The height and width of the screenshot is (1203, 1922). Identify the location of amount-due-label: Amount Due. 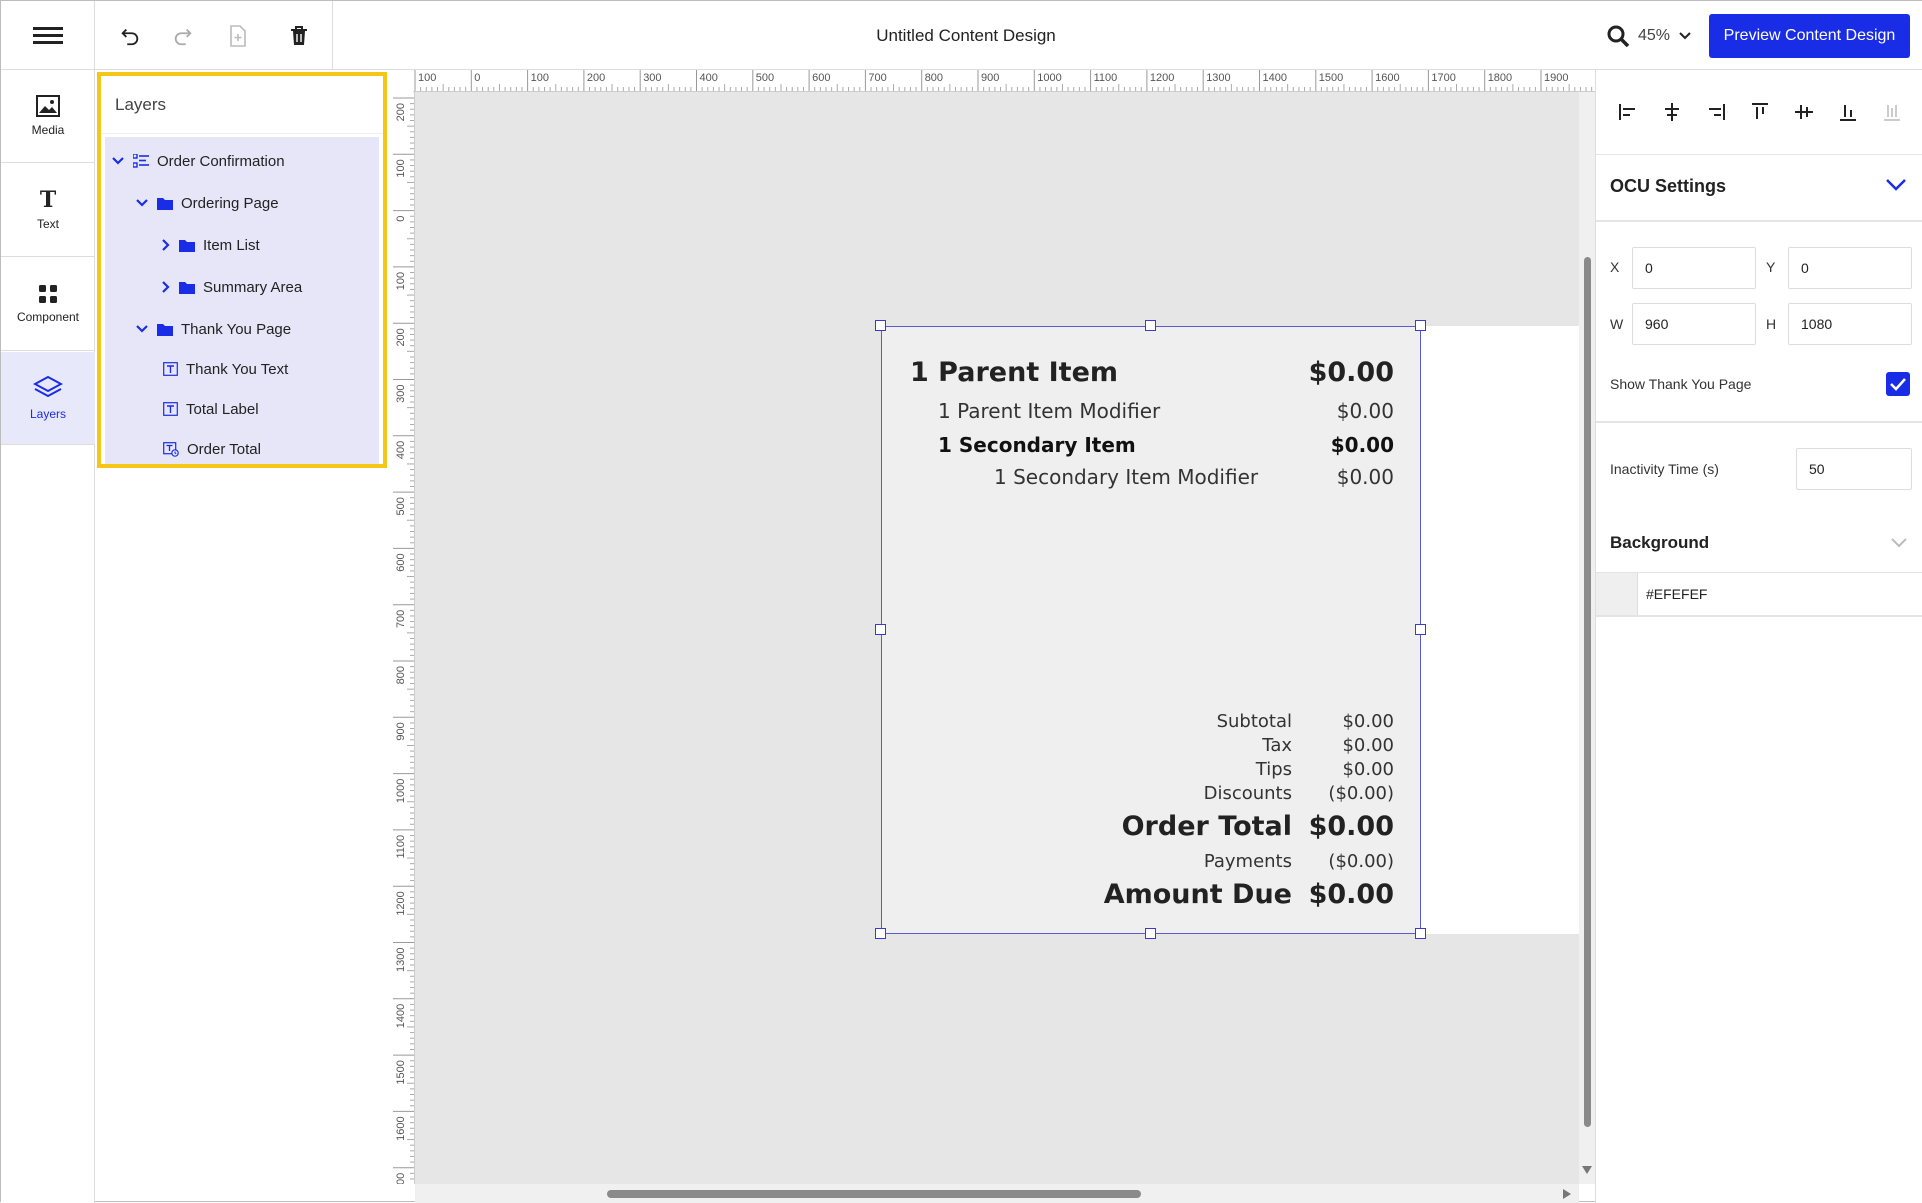
(1197, 894).